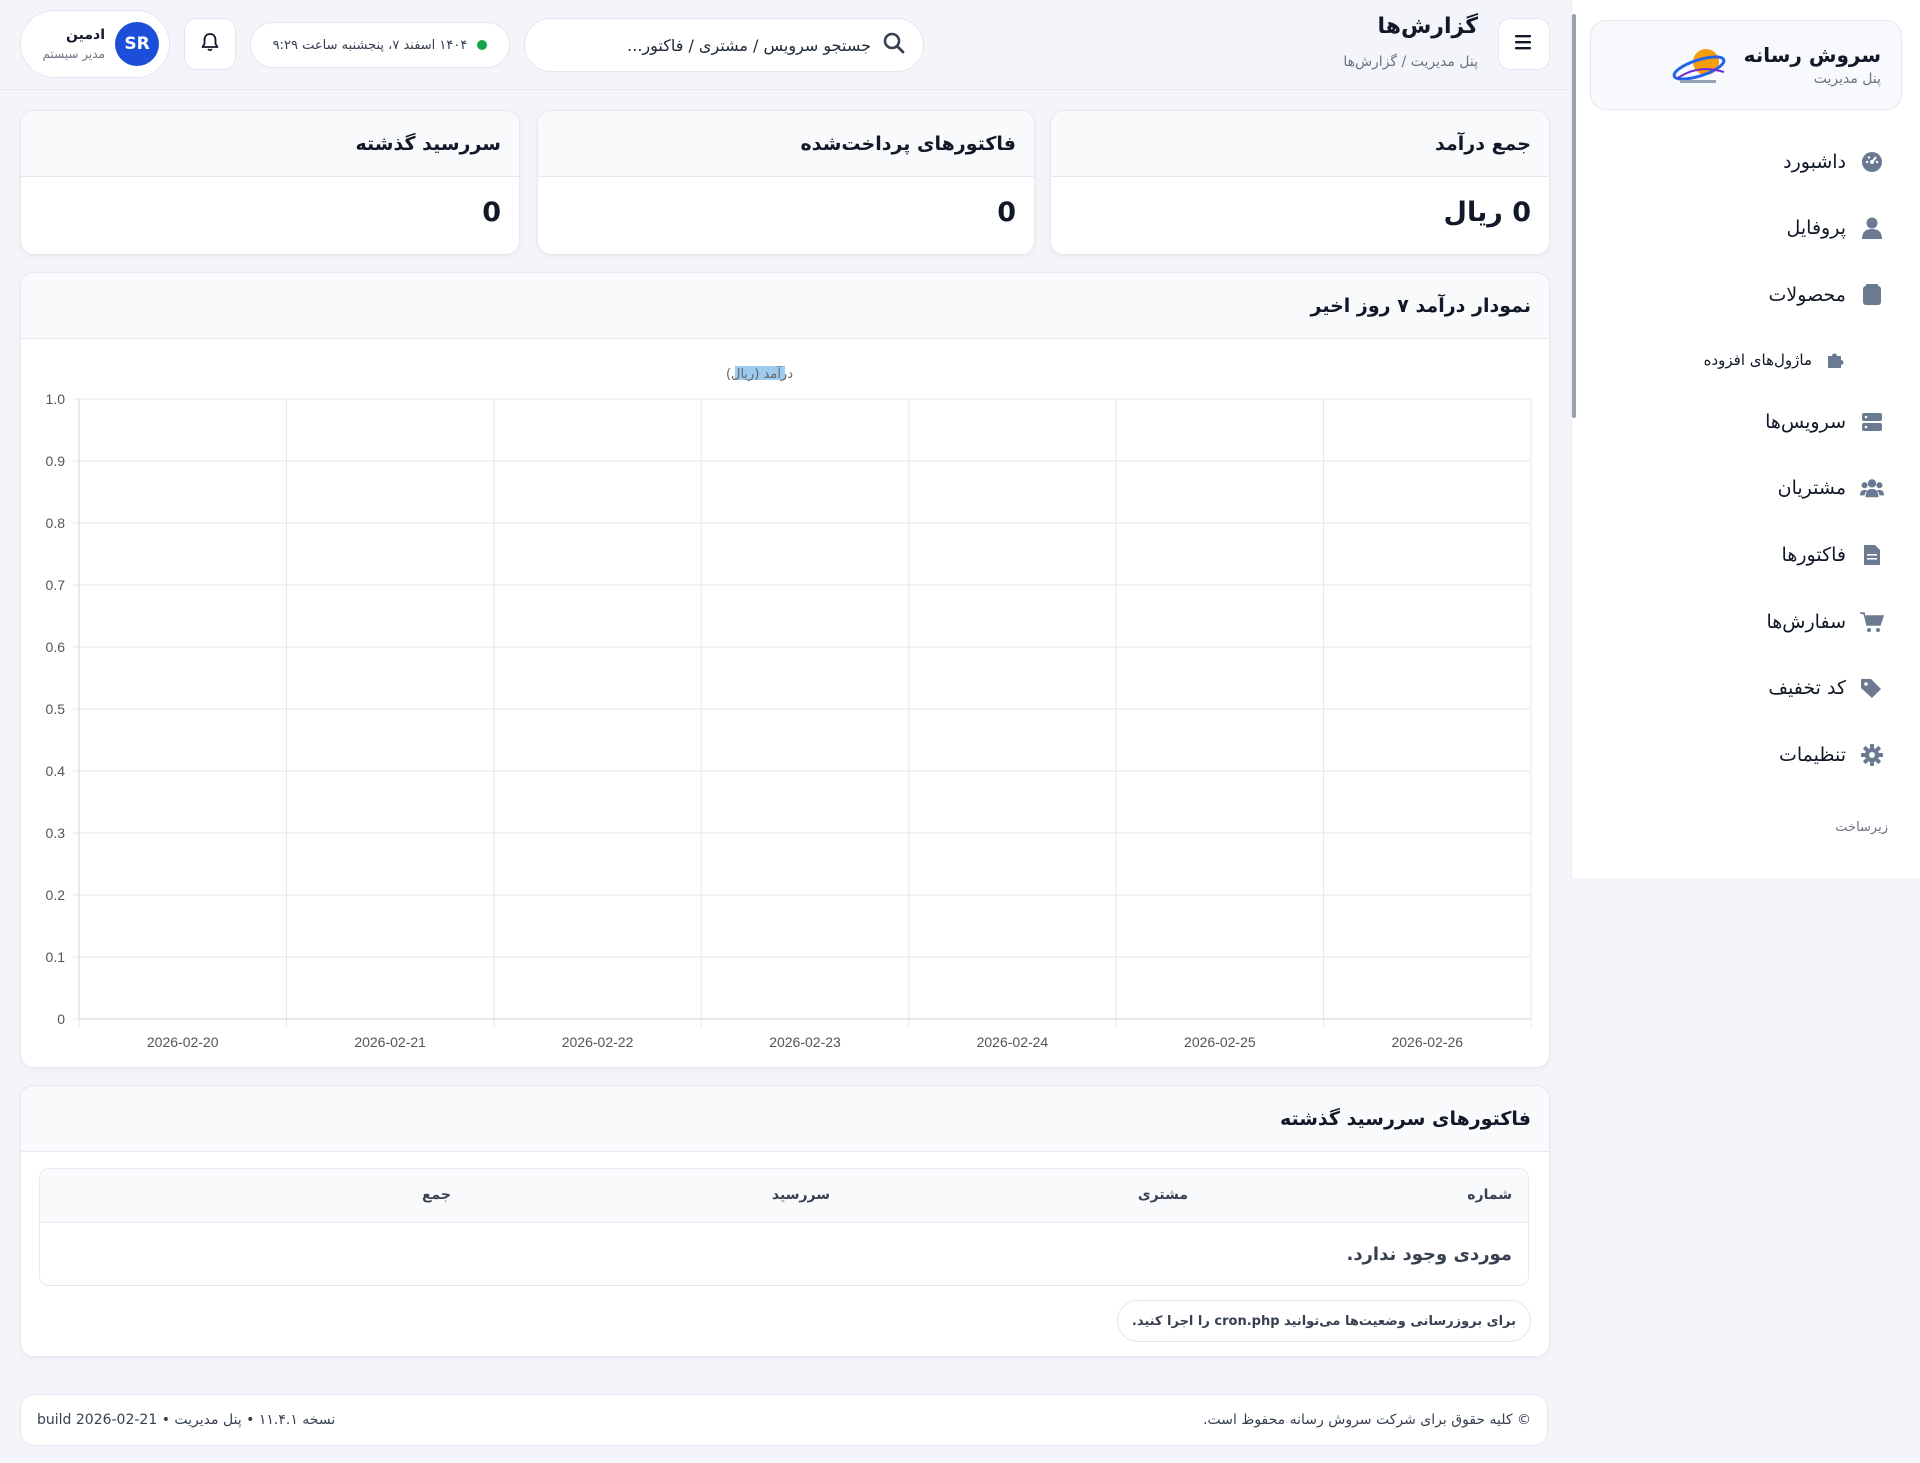 The image size is (1920, 1463). Describe the element at coordinates (786, 182) in the screenshot. I see `stat-card-paid-invoices: فاکتورهای پرداخت‌شده 0` at that location.